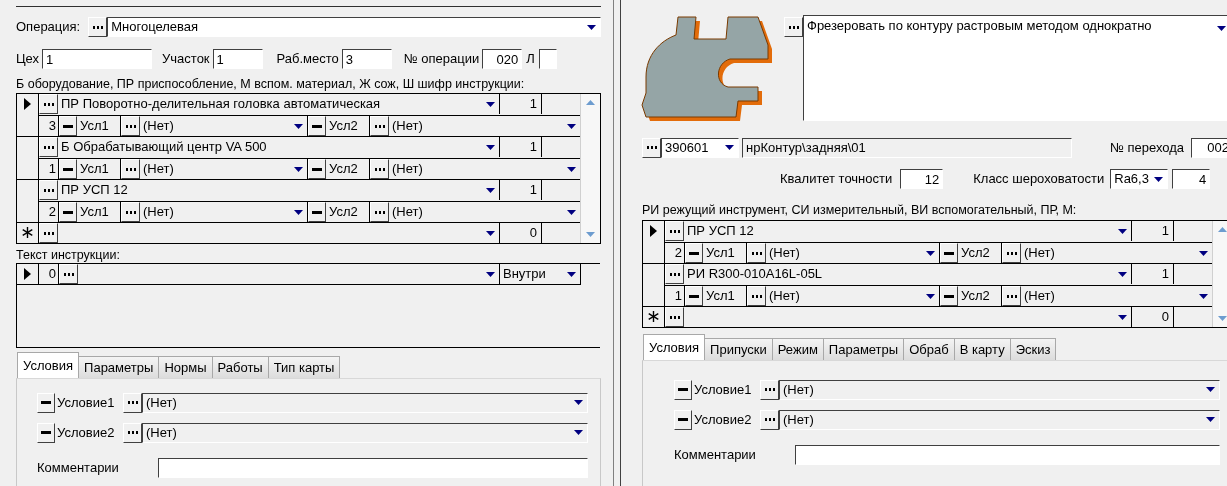 This screenshot has height=486, width=1227. What do you see at coordinates (738, 349) in the screenshot?
I see `tab: Припуски` at bounding box center [738, 349].